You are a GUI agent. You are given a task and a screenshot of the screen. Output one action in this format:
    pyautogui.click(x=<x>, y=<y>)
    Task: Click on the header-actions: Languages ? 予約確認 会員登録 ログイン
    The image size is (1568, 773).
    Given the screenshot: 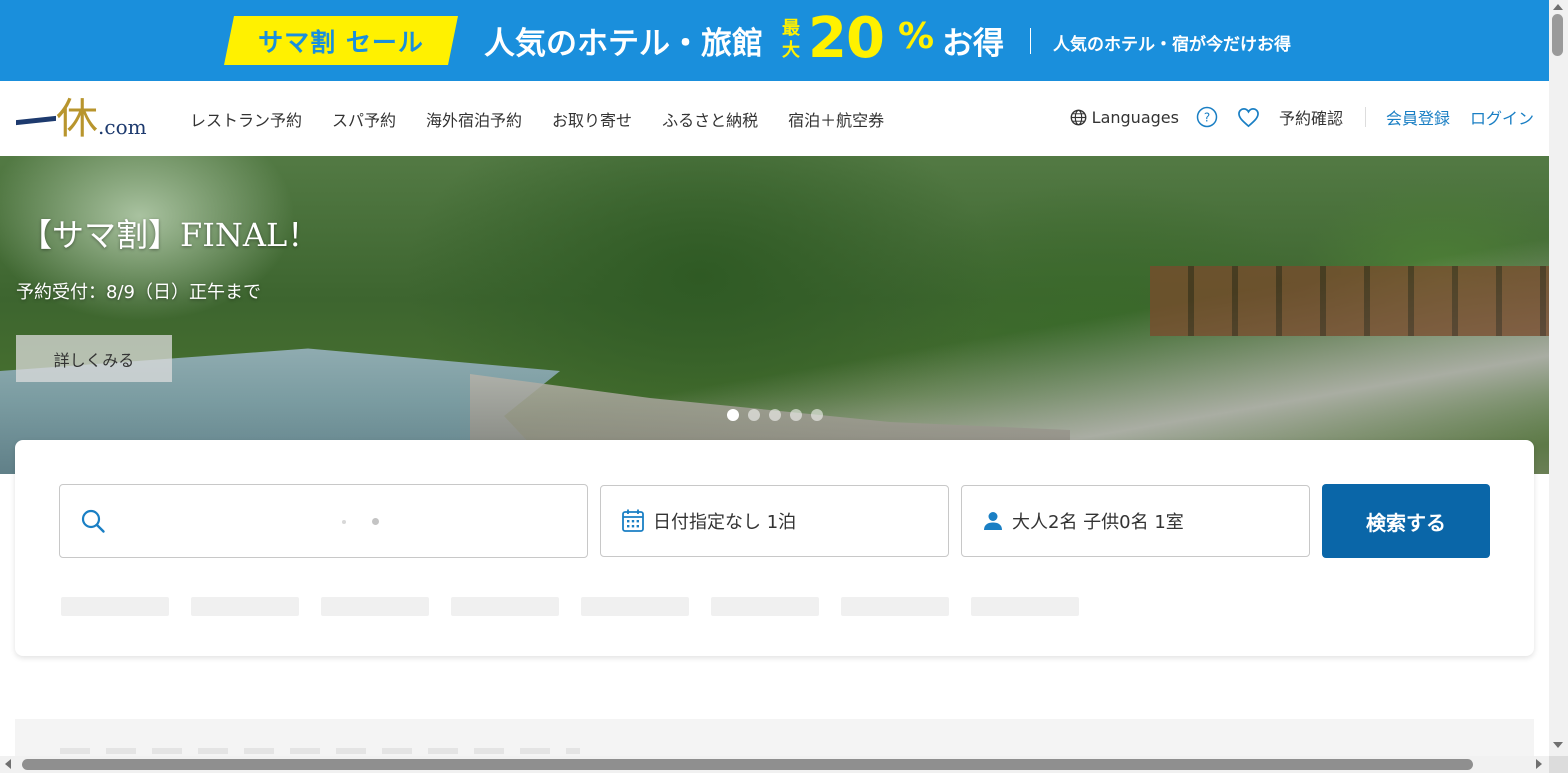 What is the action you would take?
    pyautogui.click(x=1302, y=117)
    